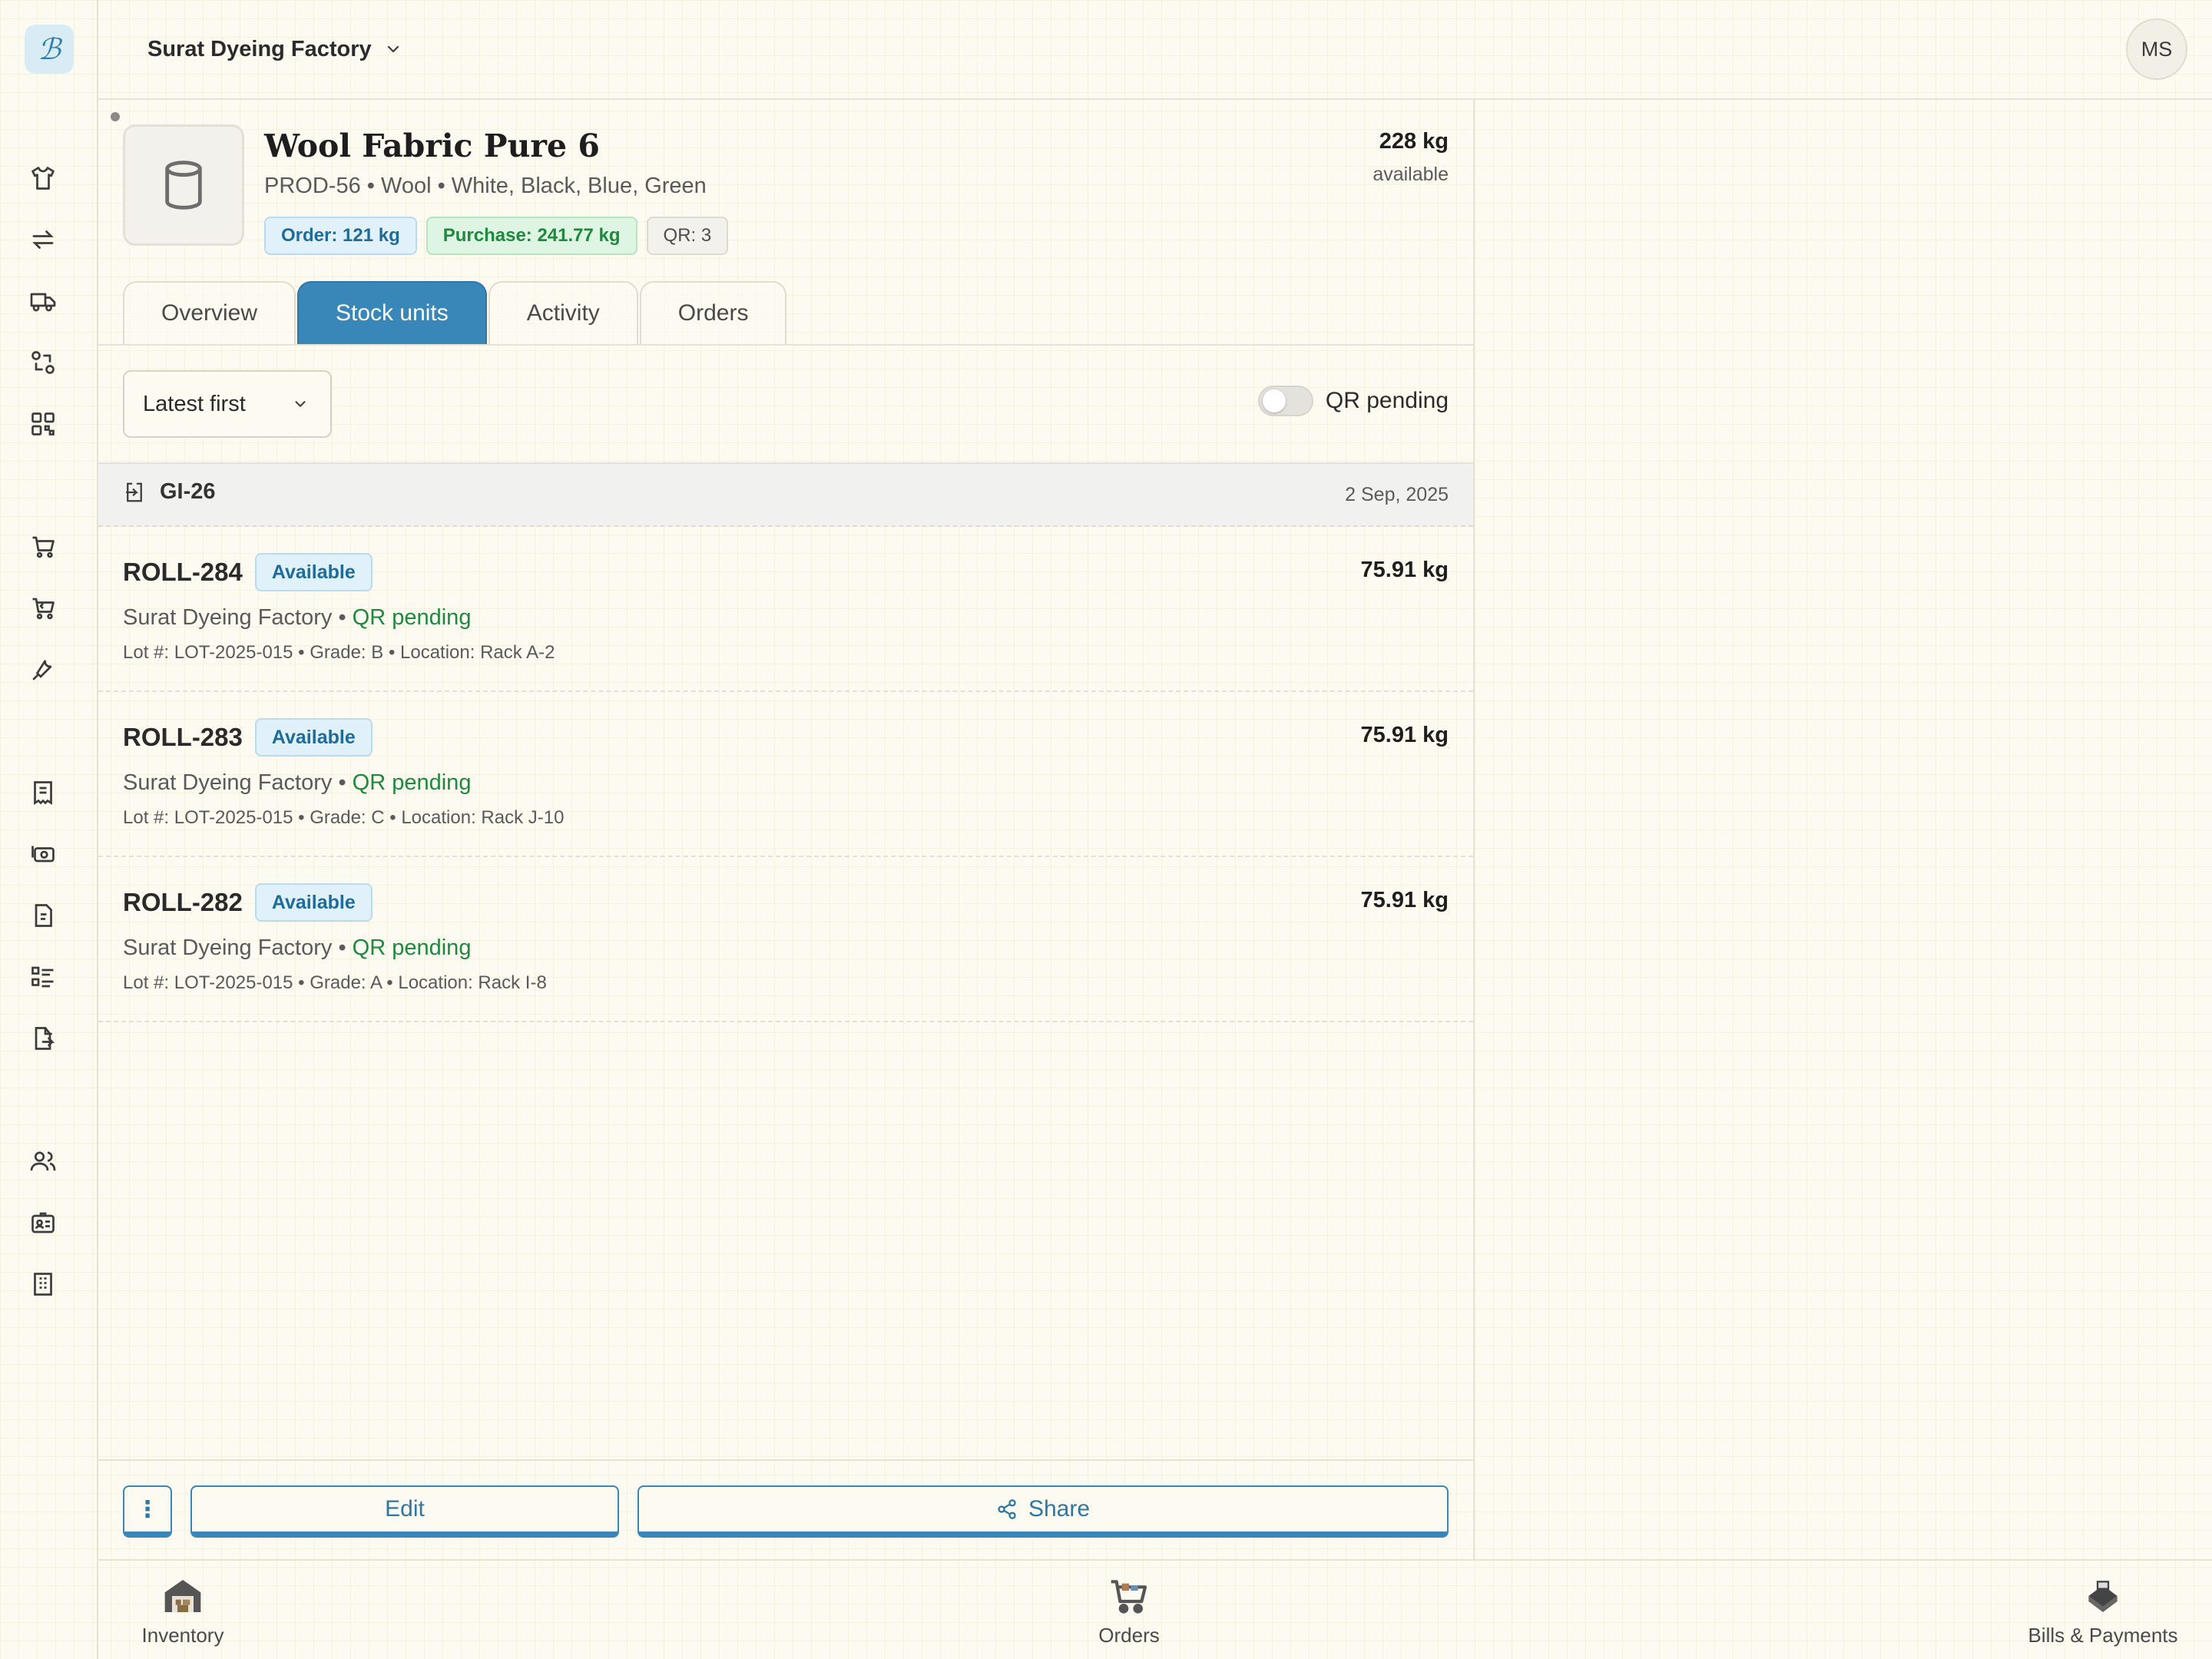 The height and width of the screenshot is (1659, 2212). I want to click on tab-overview: Overview, so click(210, 312).